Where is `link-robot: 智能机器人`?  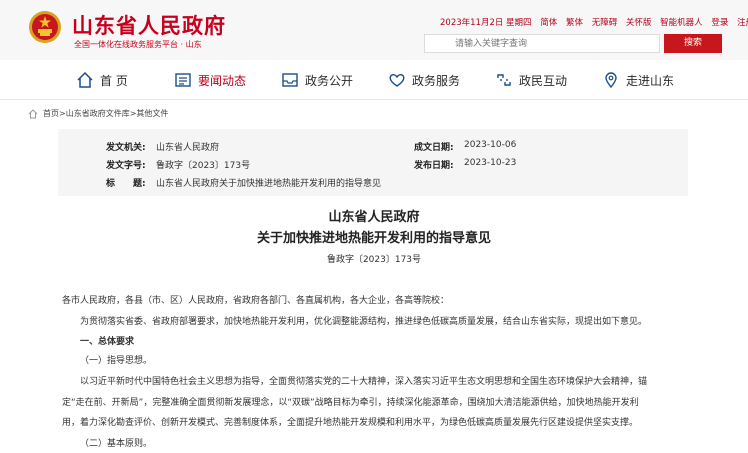 link-robot: 智能机器人 is located at coordinates (681, 23).